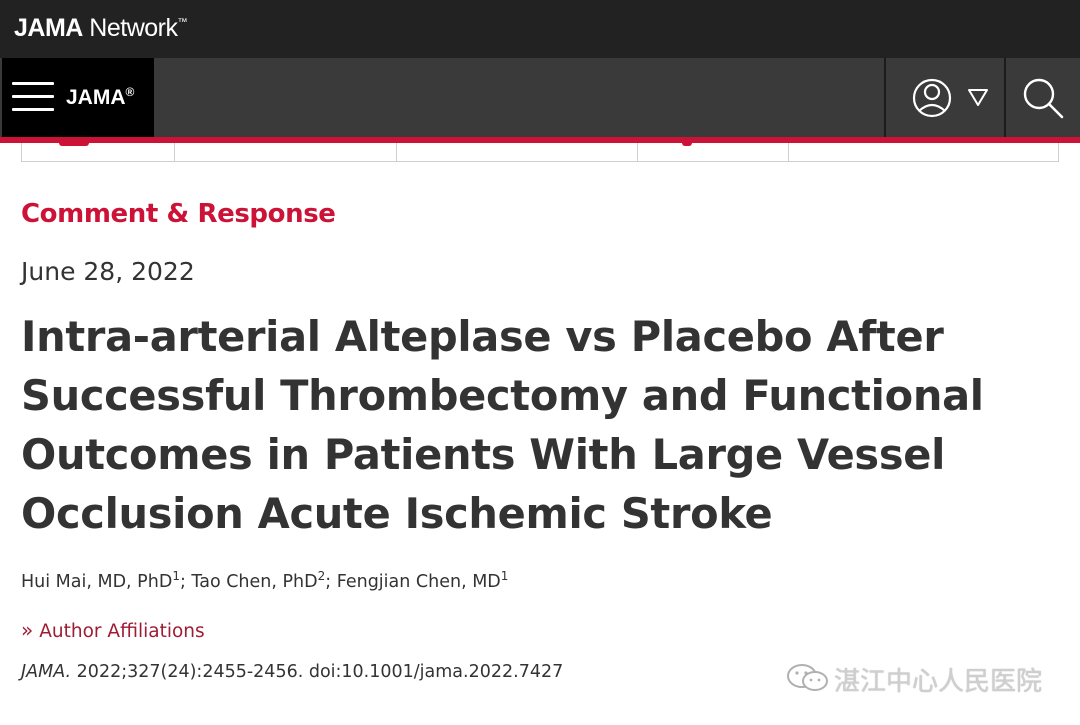 This screenshot has width=1080, height=725. Describe the element at coordinates (96, 582) in the screenshot. I see `author-name: Hui Mai, MD, PhD` at that location.